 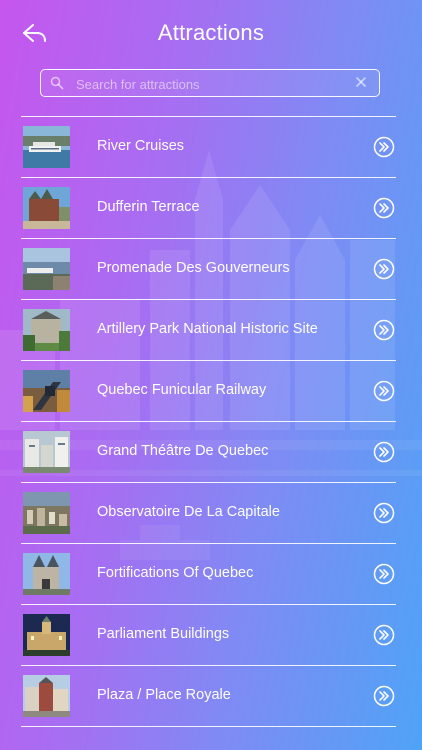 What do you see at coordinates (46, 635) in the screenshot?
I see `parliament-thumbnail` at bounding box center [46, 635].